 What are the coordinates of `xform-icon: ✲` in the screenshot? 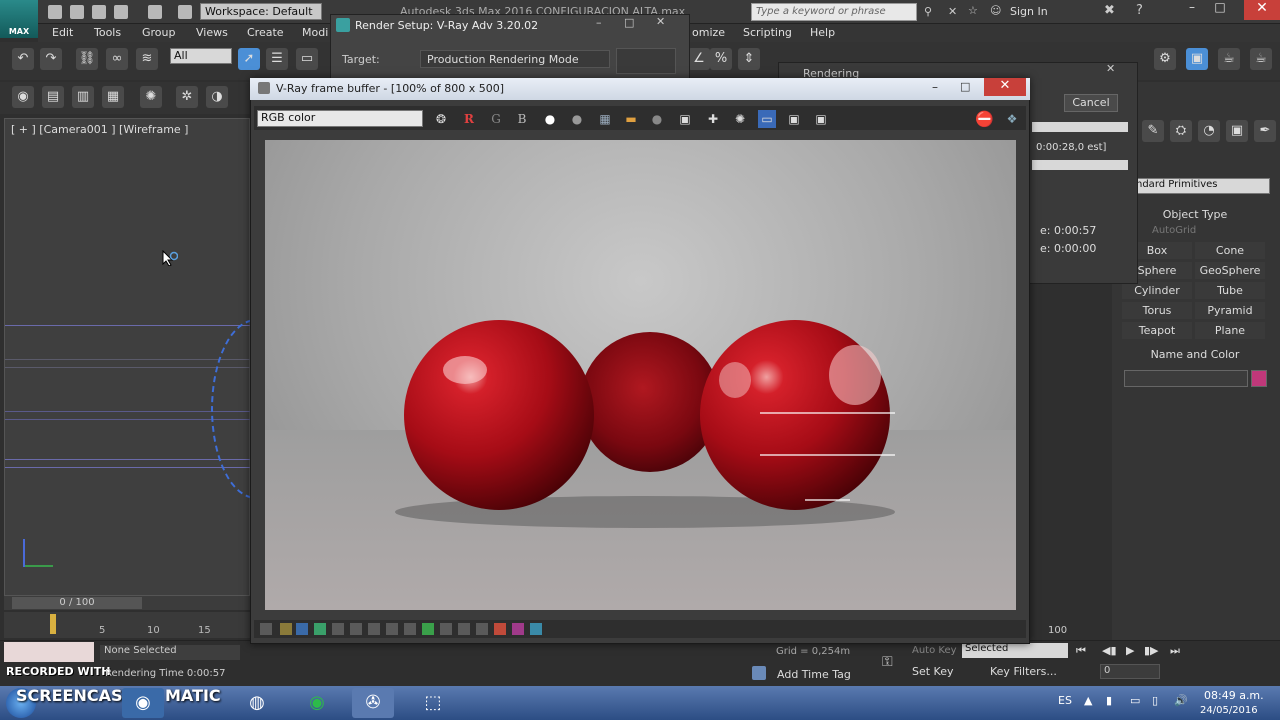 It's located at (187, 97).